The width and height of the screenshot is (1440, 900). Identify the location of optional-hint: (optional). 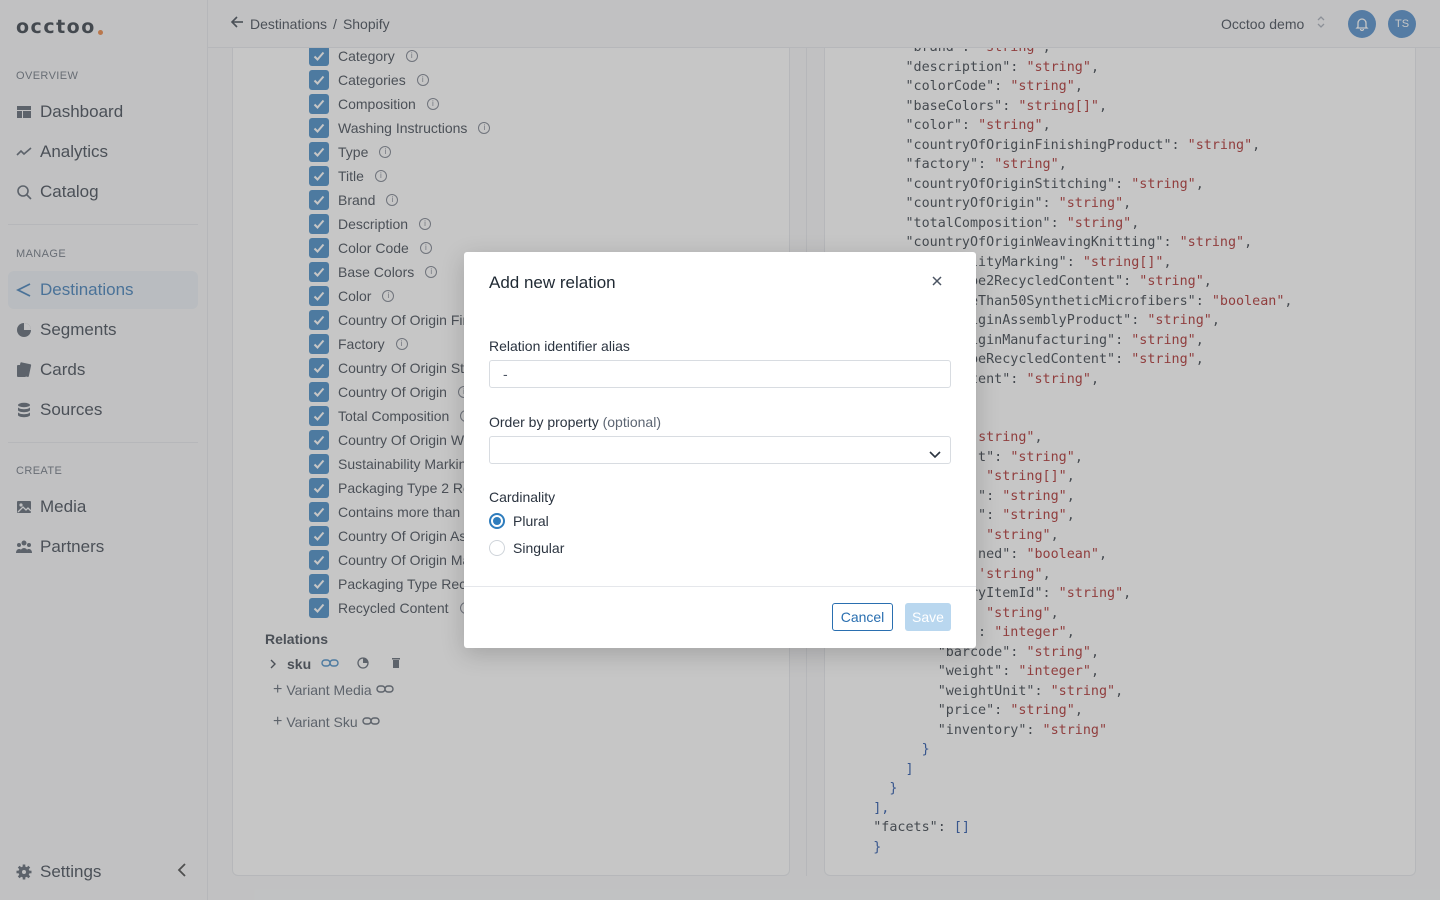
(631, 422).